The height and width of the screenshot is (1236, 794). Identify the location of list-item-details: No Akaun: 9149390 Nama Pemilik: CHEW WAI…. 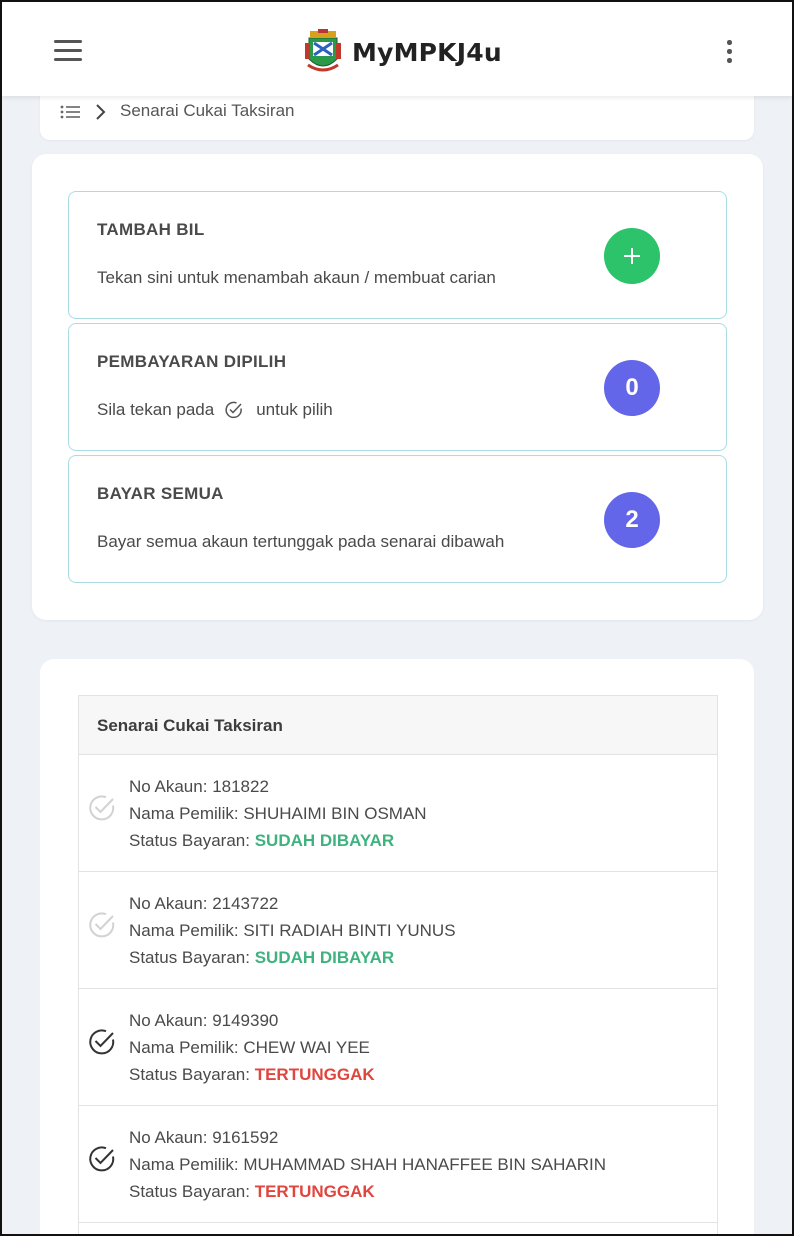
(252, 1047).